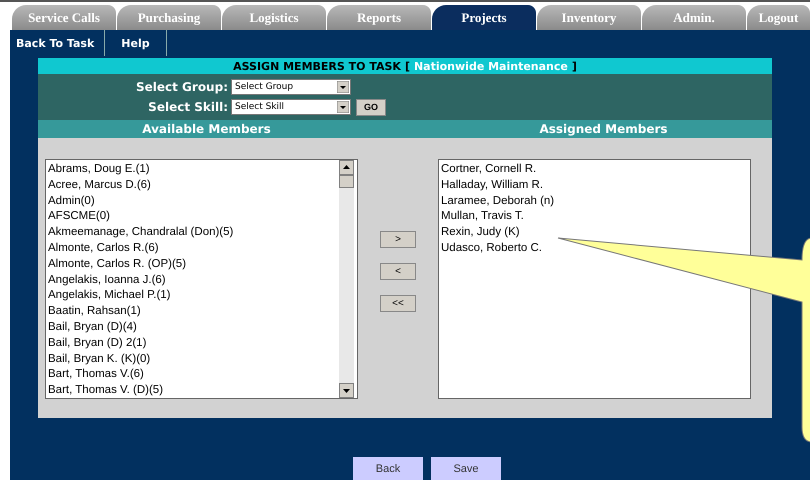 The image size is (810, 480). Describe the element at coordinates (466, 468) in the screenshot. I see `form-button: Save` at that location.